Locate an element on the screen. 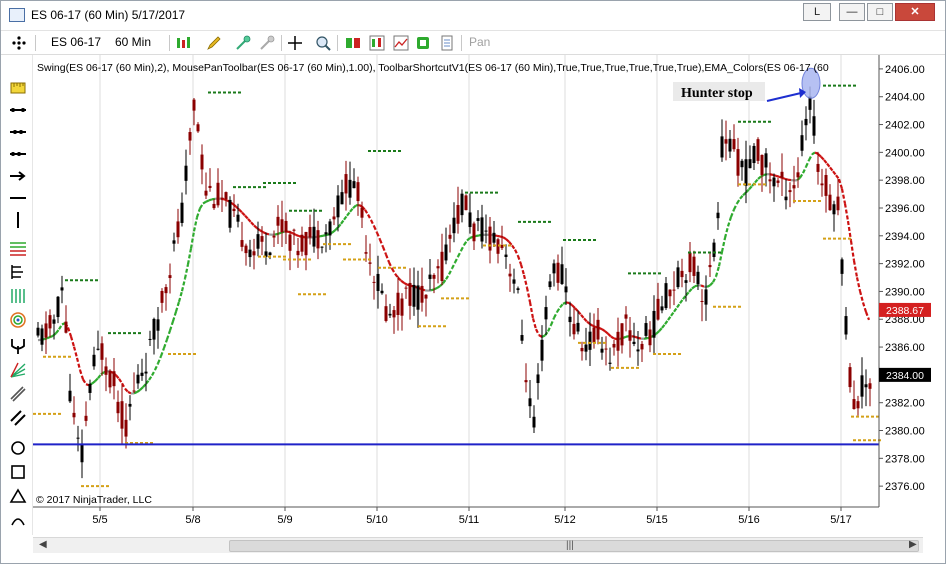  chart-app-icon is located at coordinates (17, 15).